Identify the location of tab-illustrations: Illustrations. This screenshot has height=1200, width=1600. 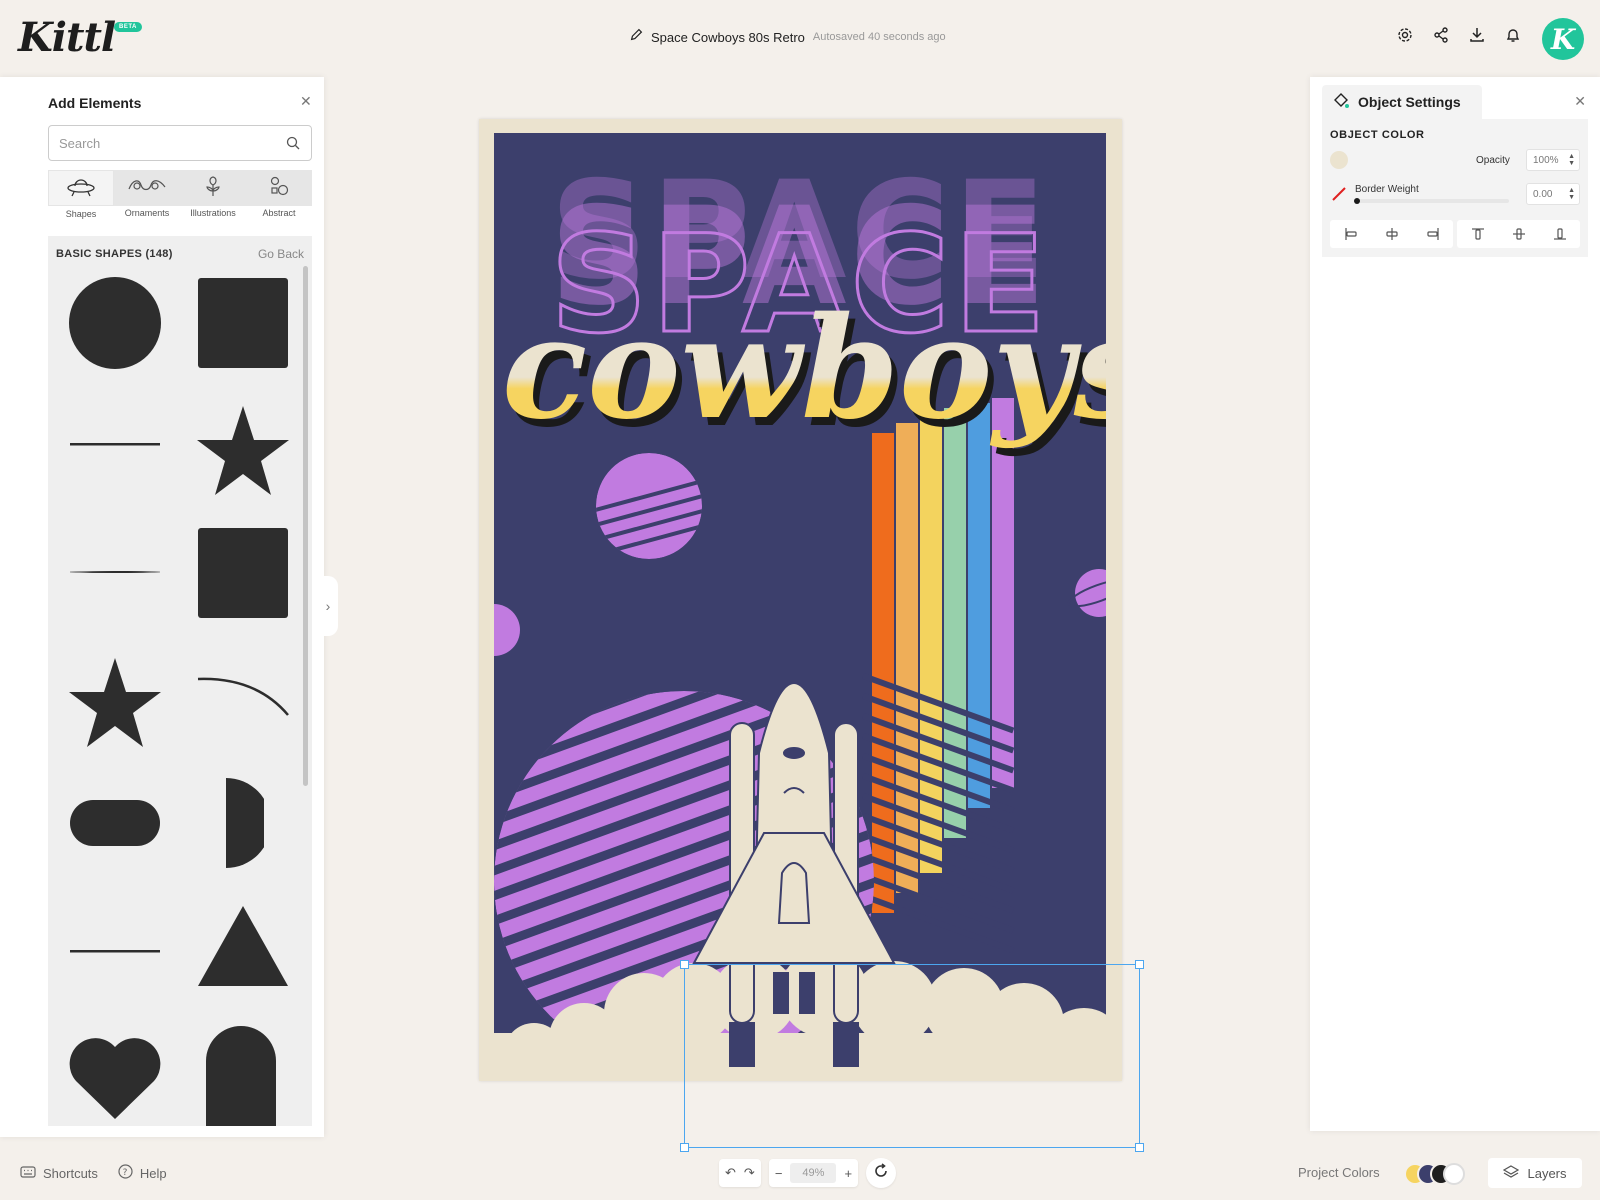
(213, 194).